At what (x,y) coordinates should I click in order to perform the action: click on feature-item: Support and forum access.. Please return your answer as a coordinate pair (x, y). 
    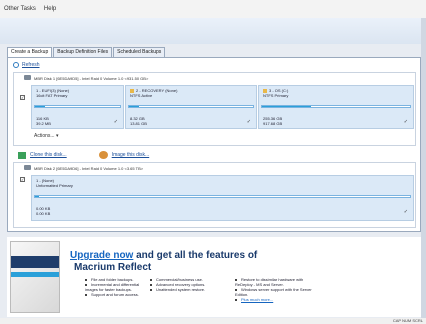
    Looking at the image, I should click on (115, 294).